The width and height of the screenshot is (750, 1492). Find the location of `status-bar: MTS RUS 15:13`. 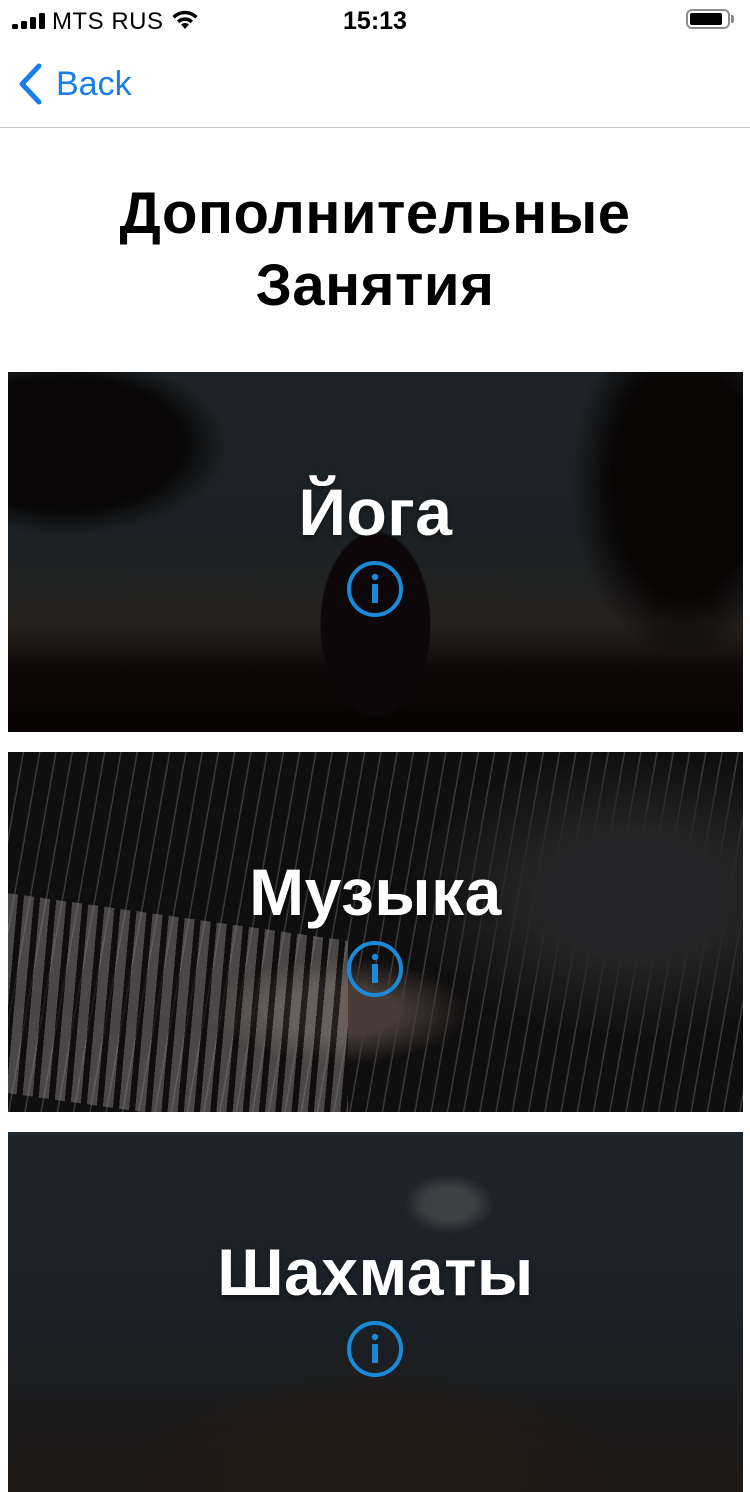

status-bar: MTS RUS 15:13 is located at coordinates (375, 20).